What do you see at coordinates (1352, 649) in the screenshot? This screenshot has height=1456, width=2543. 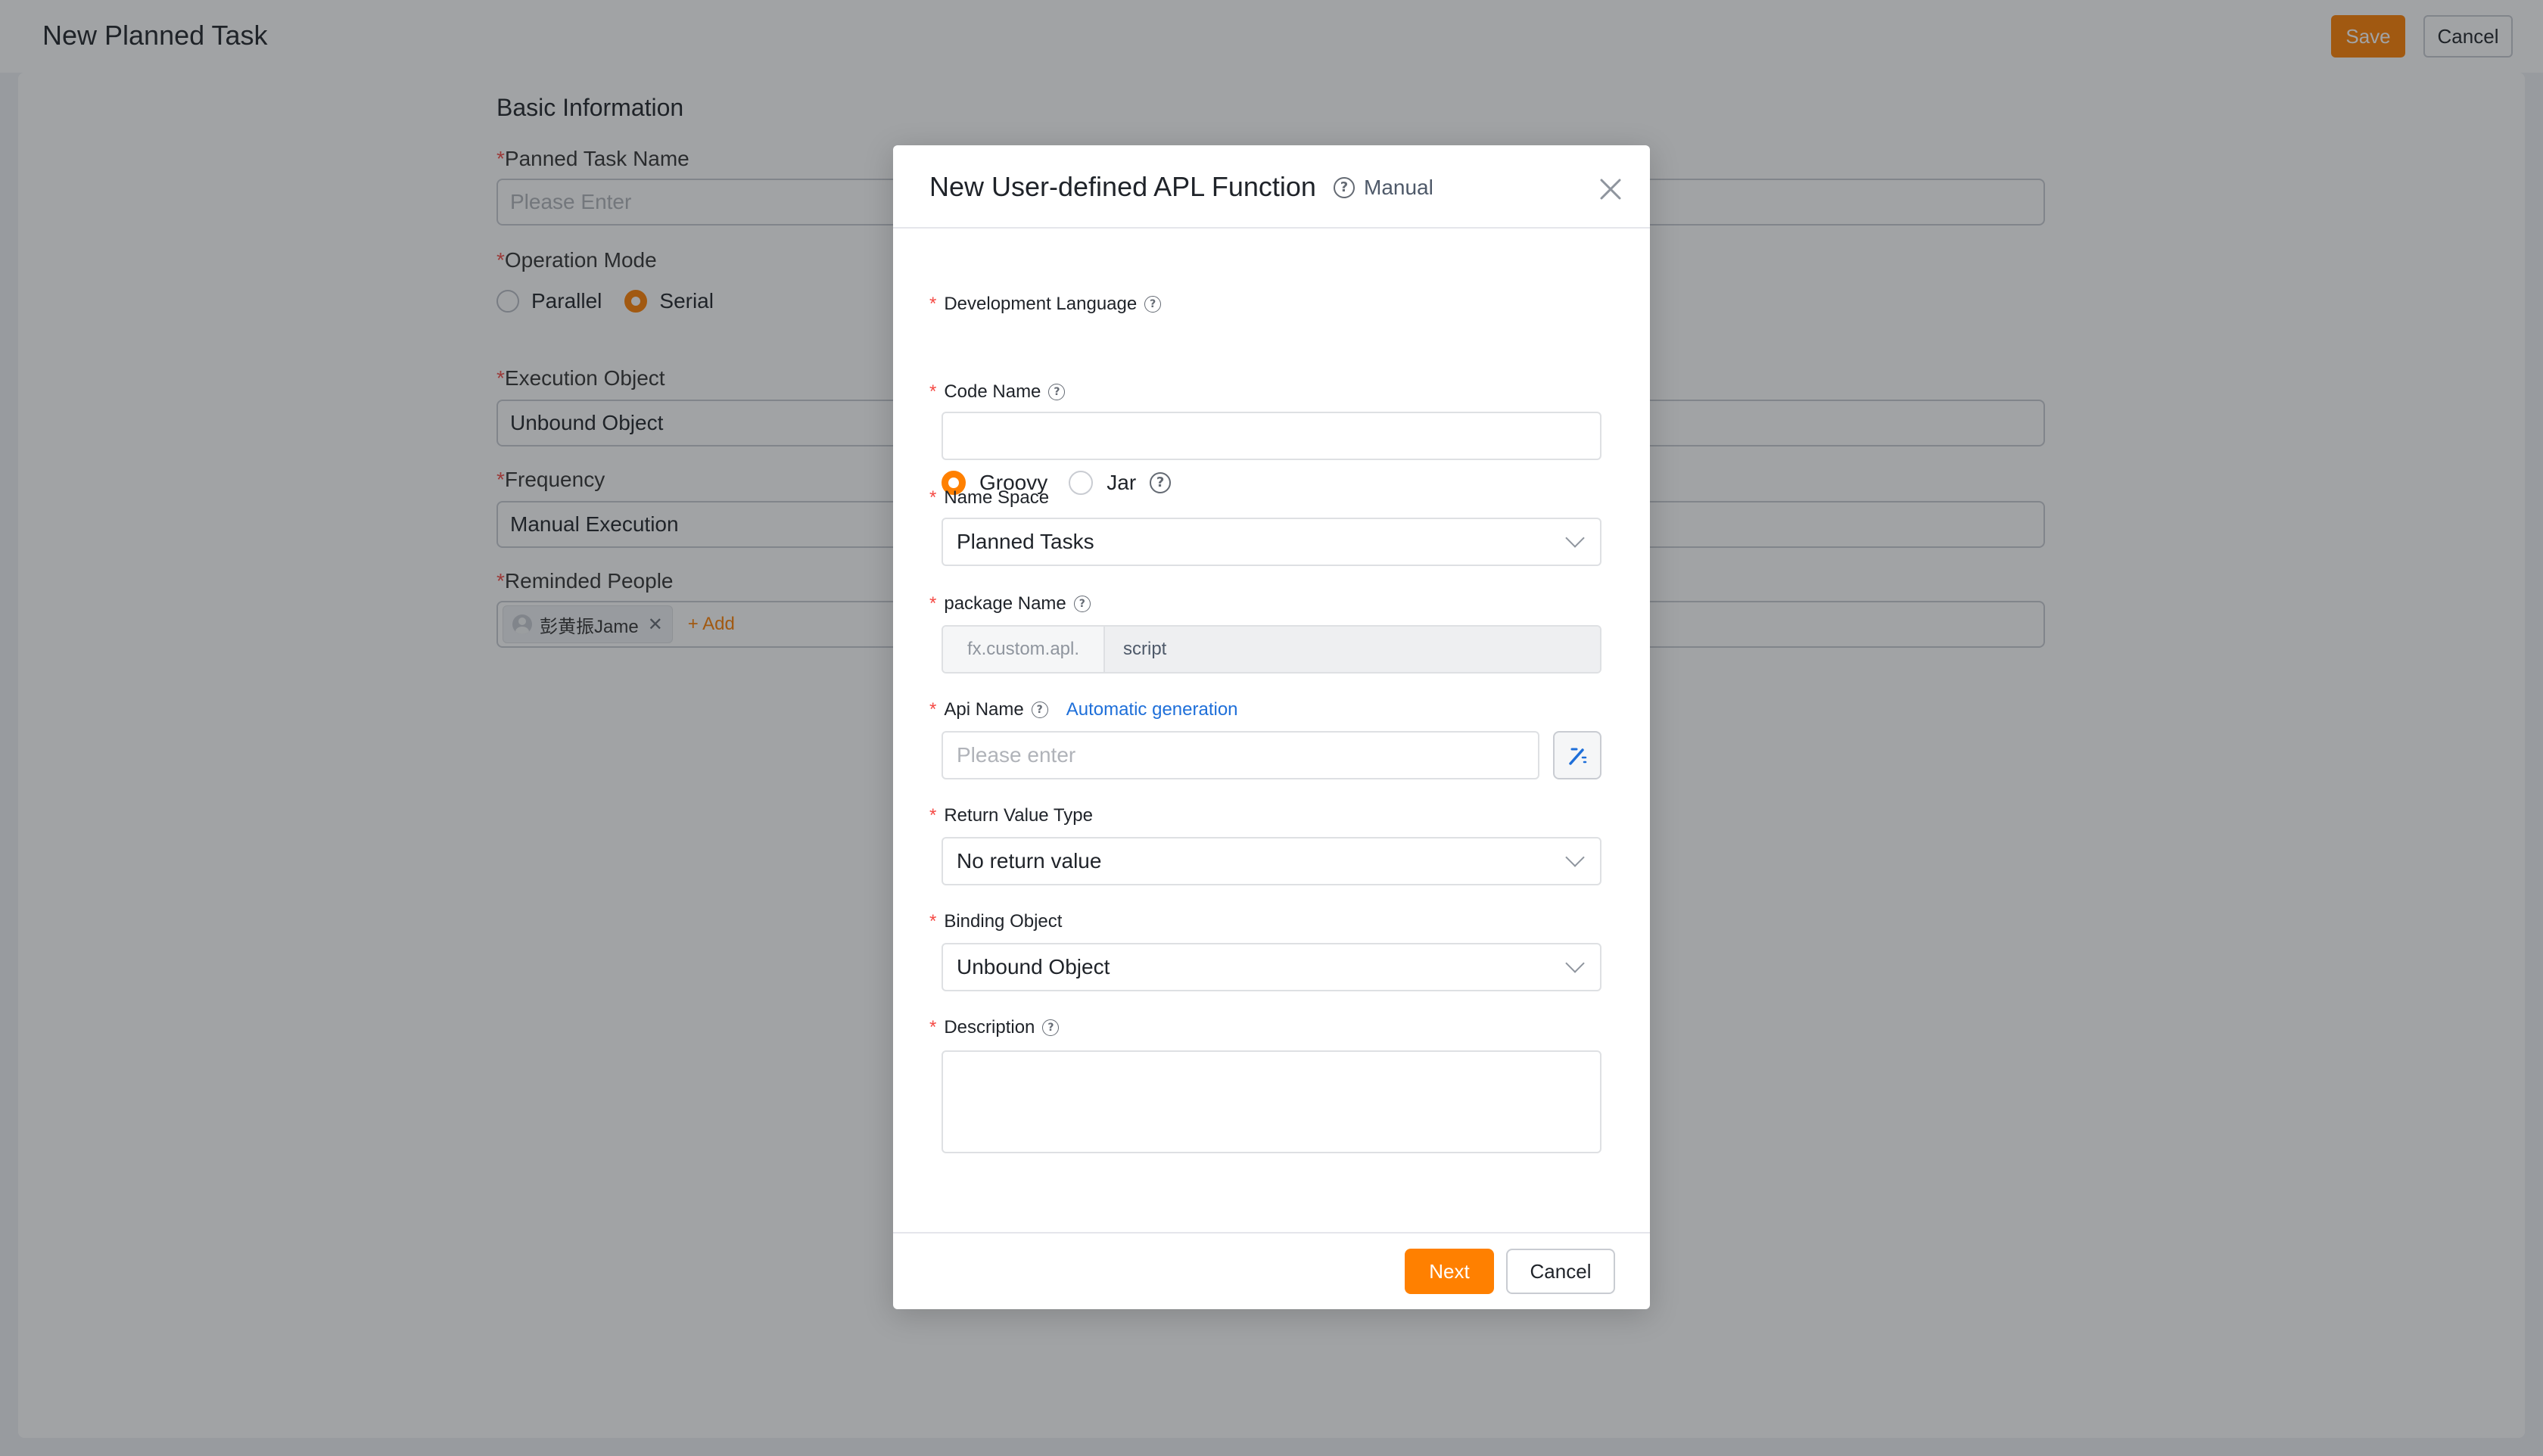 I see `package-name-input: script` at bounding box center [1352, 649].